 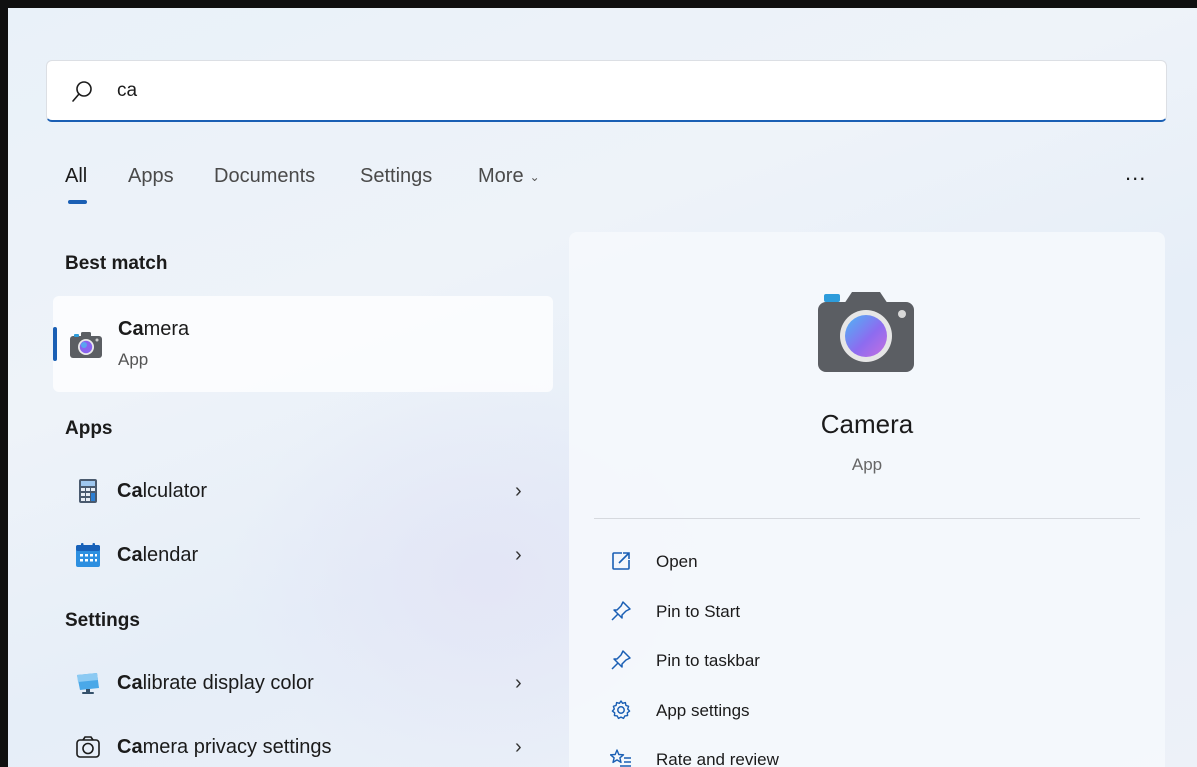 I want to click on tab-active-indicator, so click(x=77, y=202).